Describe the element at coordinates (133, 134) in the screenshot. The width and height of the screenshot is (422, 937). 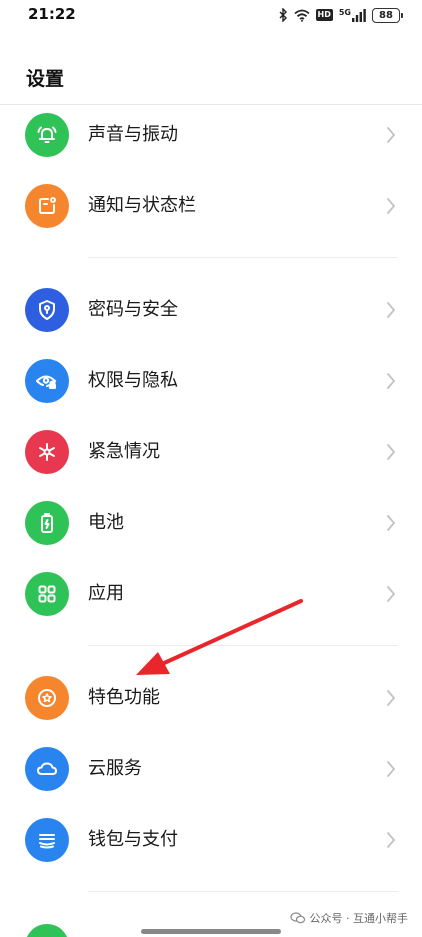
I see `settings-item-label: 声音与振动` at that location.